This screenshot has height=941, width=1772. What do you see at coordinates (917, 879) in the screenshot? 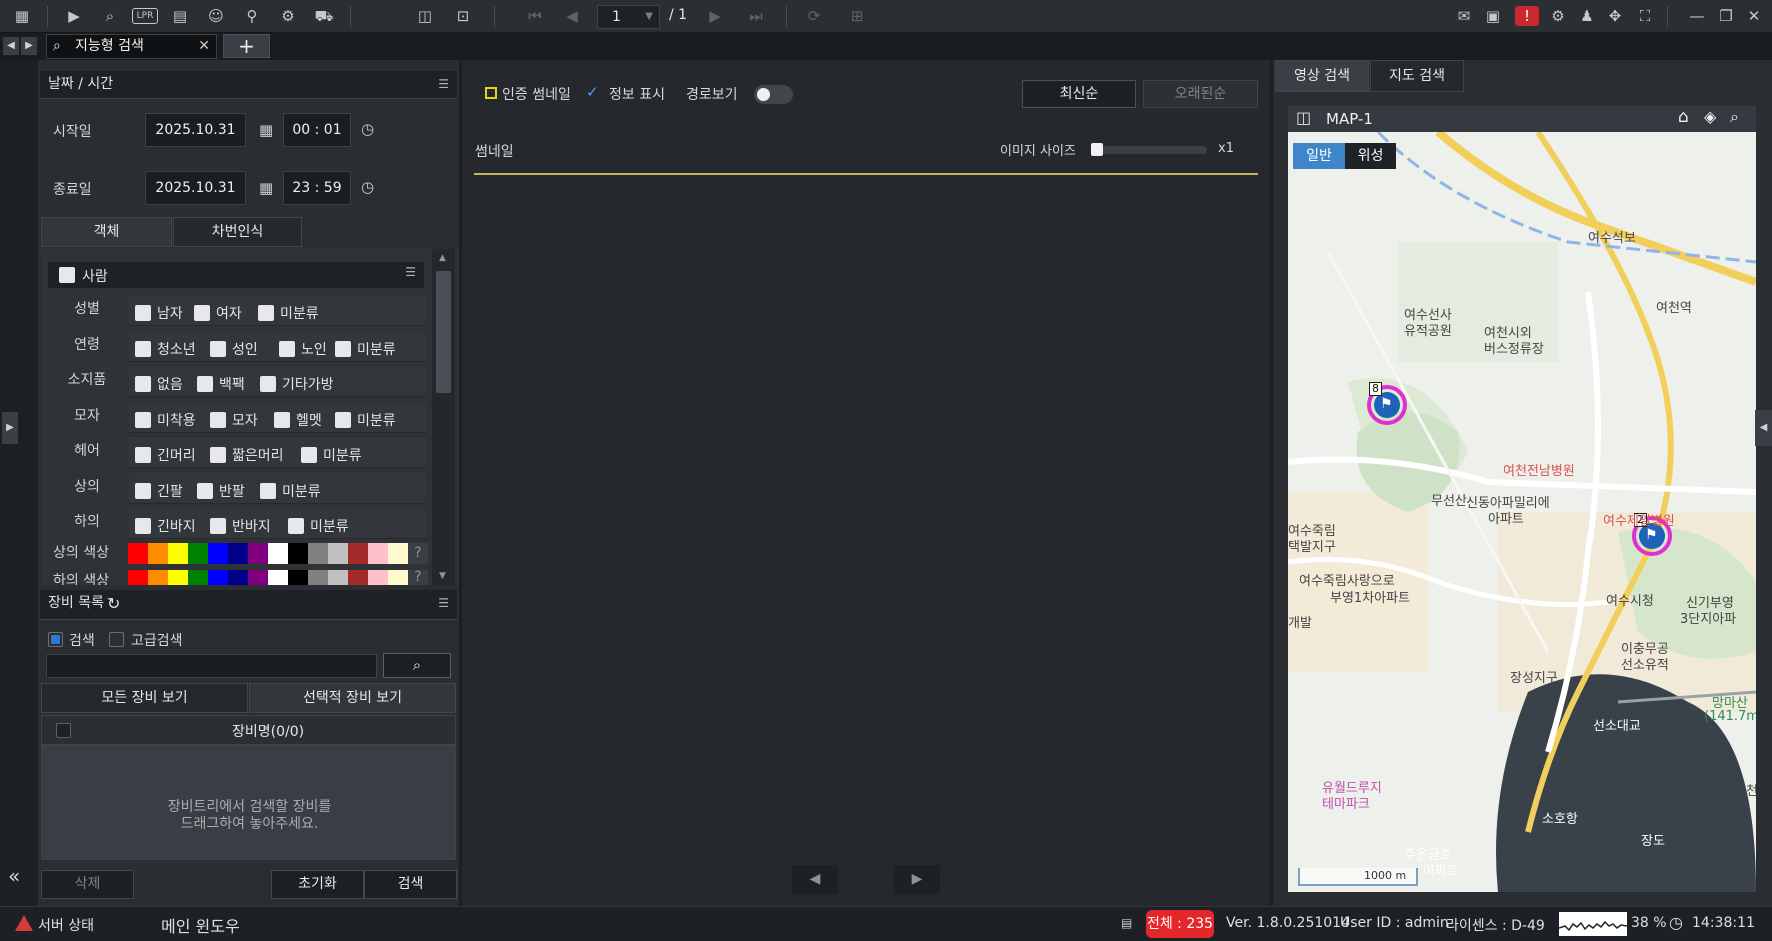
I see `next-page-button: ▶` at bounding box center [917, 879].